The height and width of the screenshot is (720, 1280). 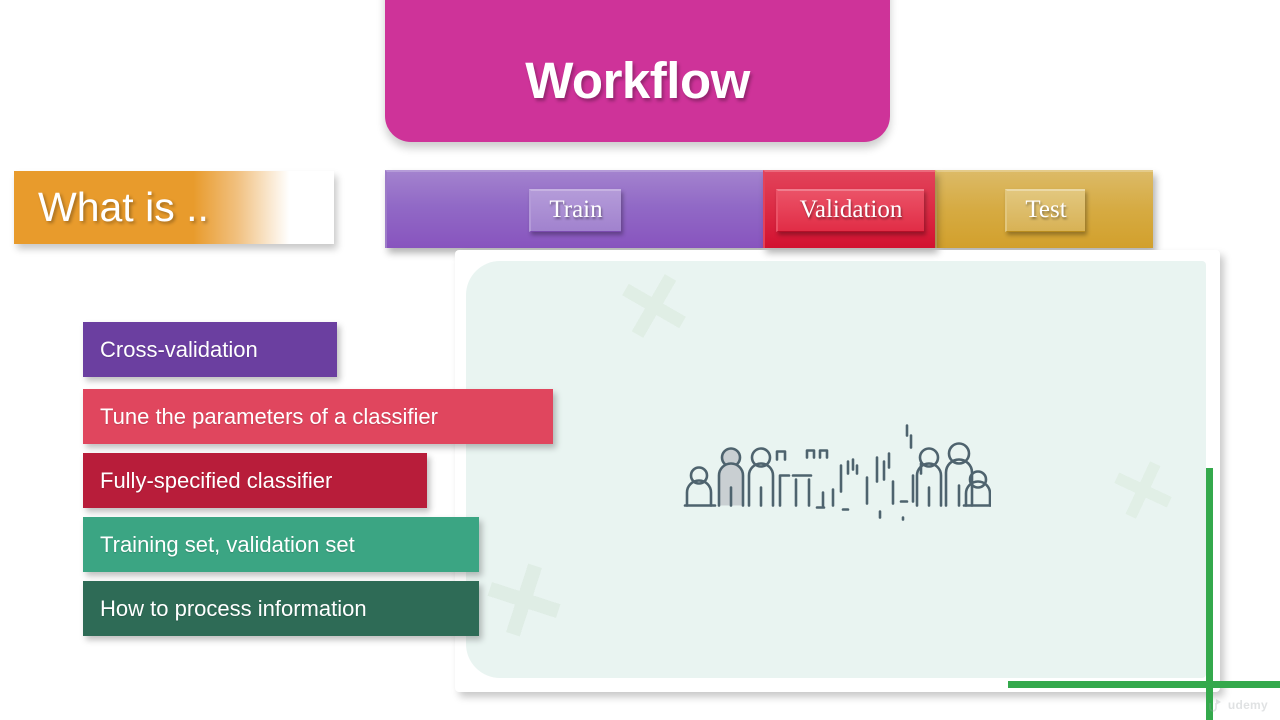 I want to click on udemy-watermark: udemy, so click(x=1238, y=705).